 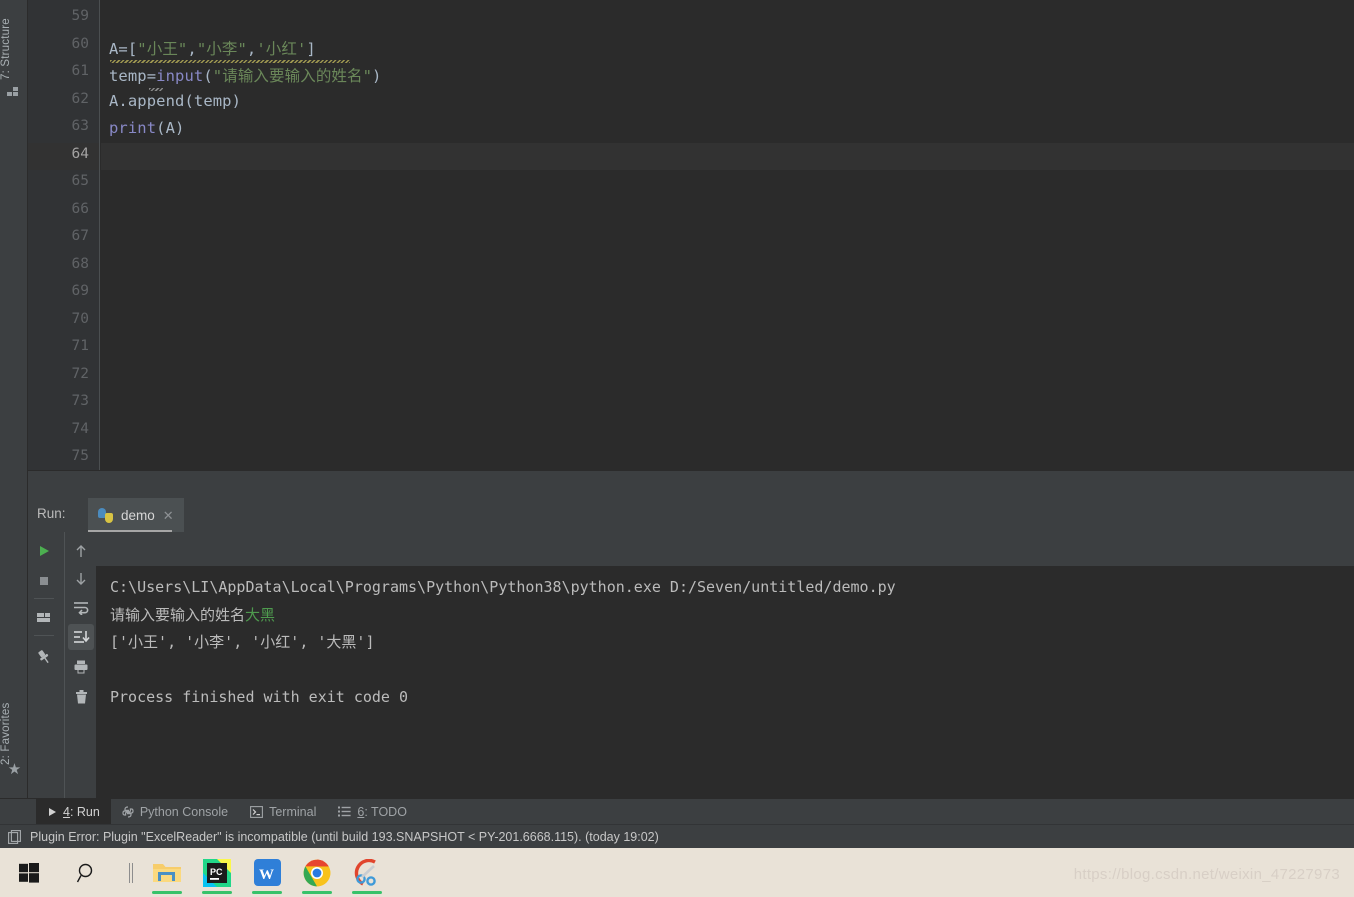 I want to click on tool-window-todo: 6: TODO, so click(x=372, y=812).